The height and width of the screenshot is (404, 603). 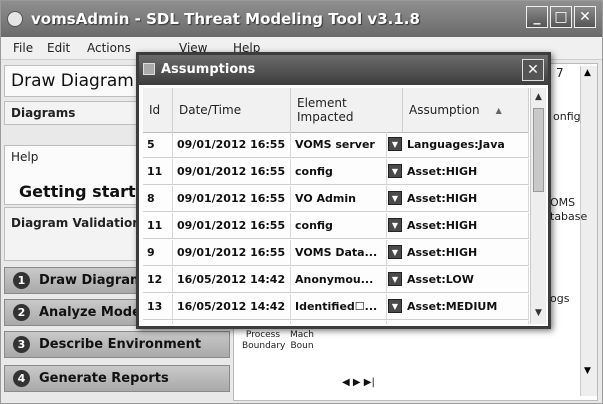 What do you see at coordinates (466, 144) in the screenshot?
I see `cell-assumption: Languages:Java` at bounding box center [466, 144].